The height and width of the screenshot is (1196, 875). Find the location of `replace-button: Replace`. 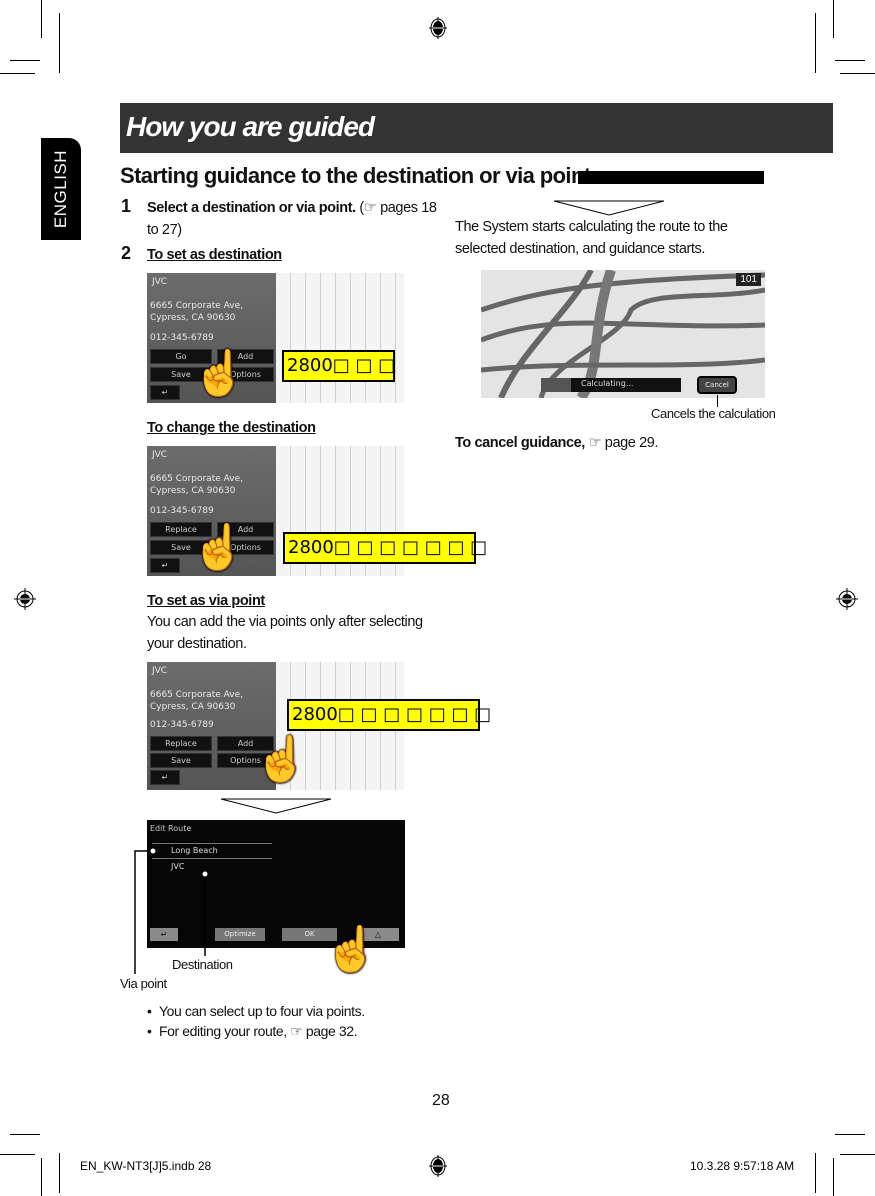

replace-button: Replace is located at coordinates (181, 743).